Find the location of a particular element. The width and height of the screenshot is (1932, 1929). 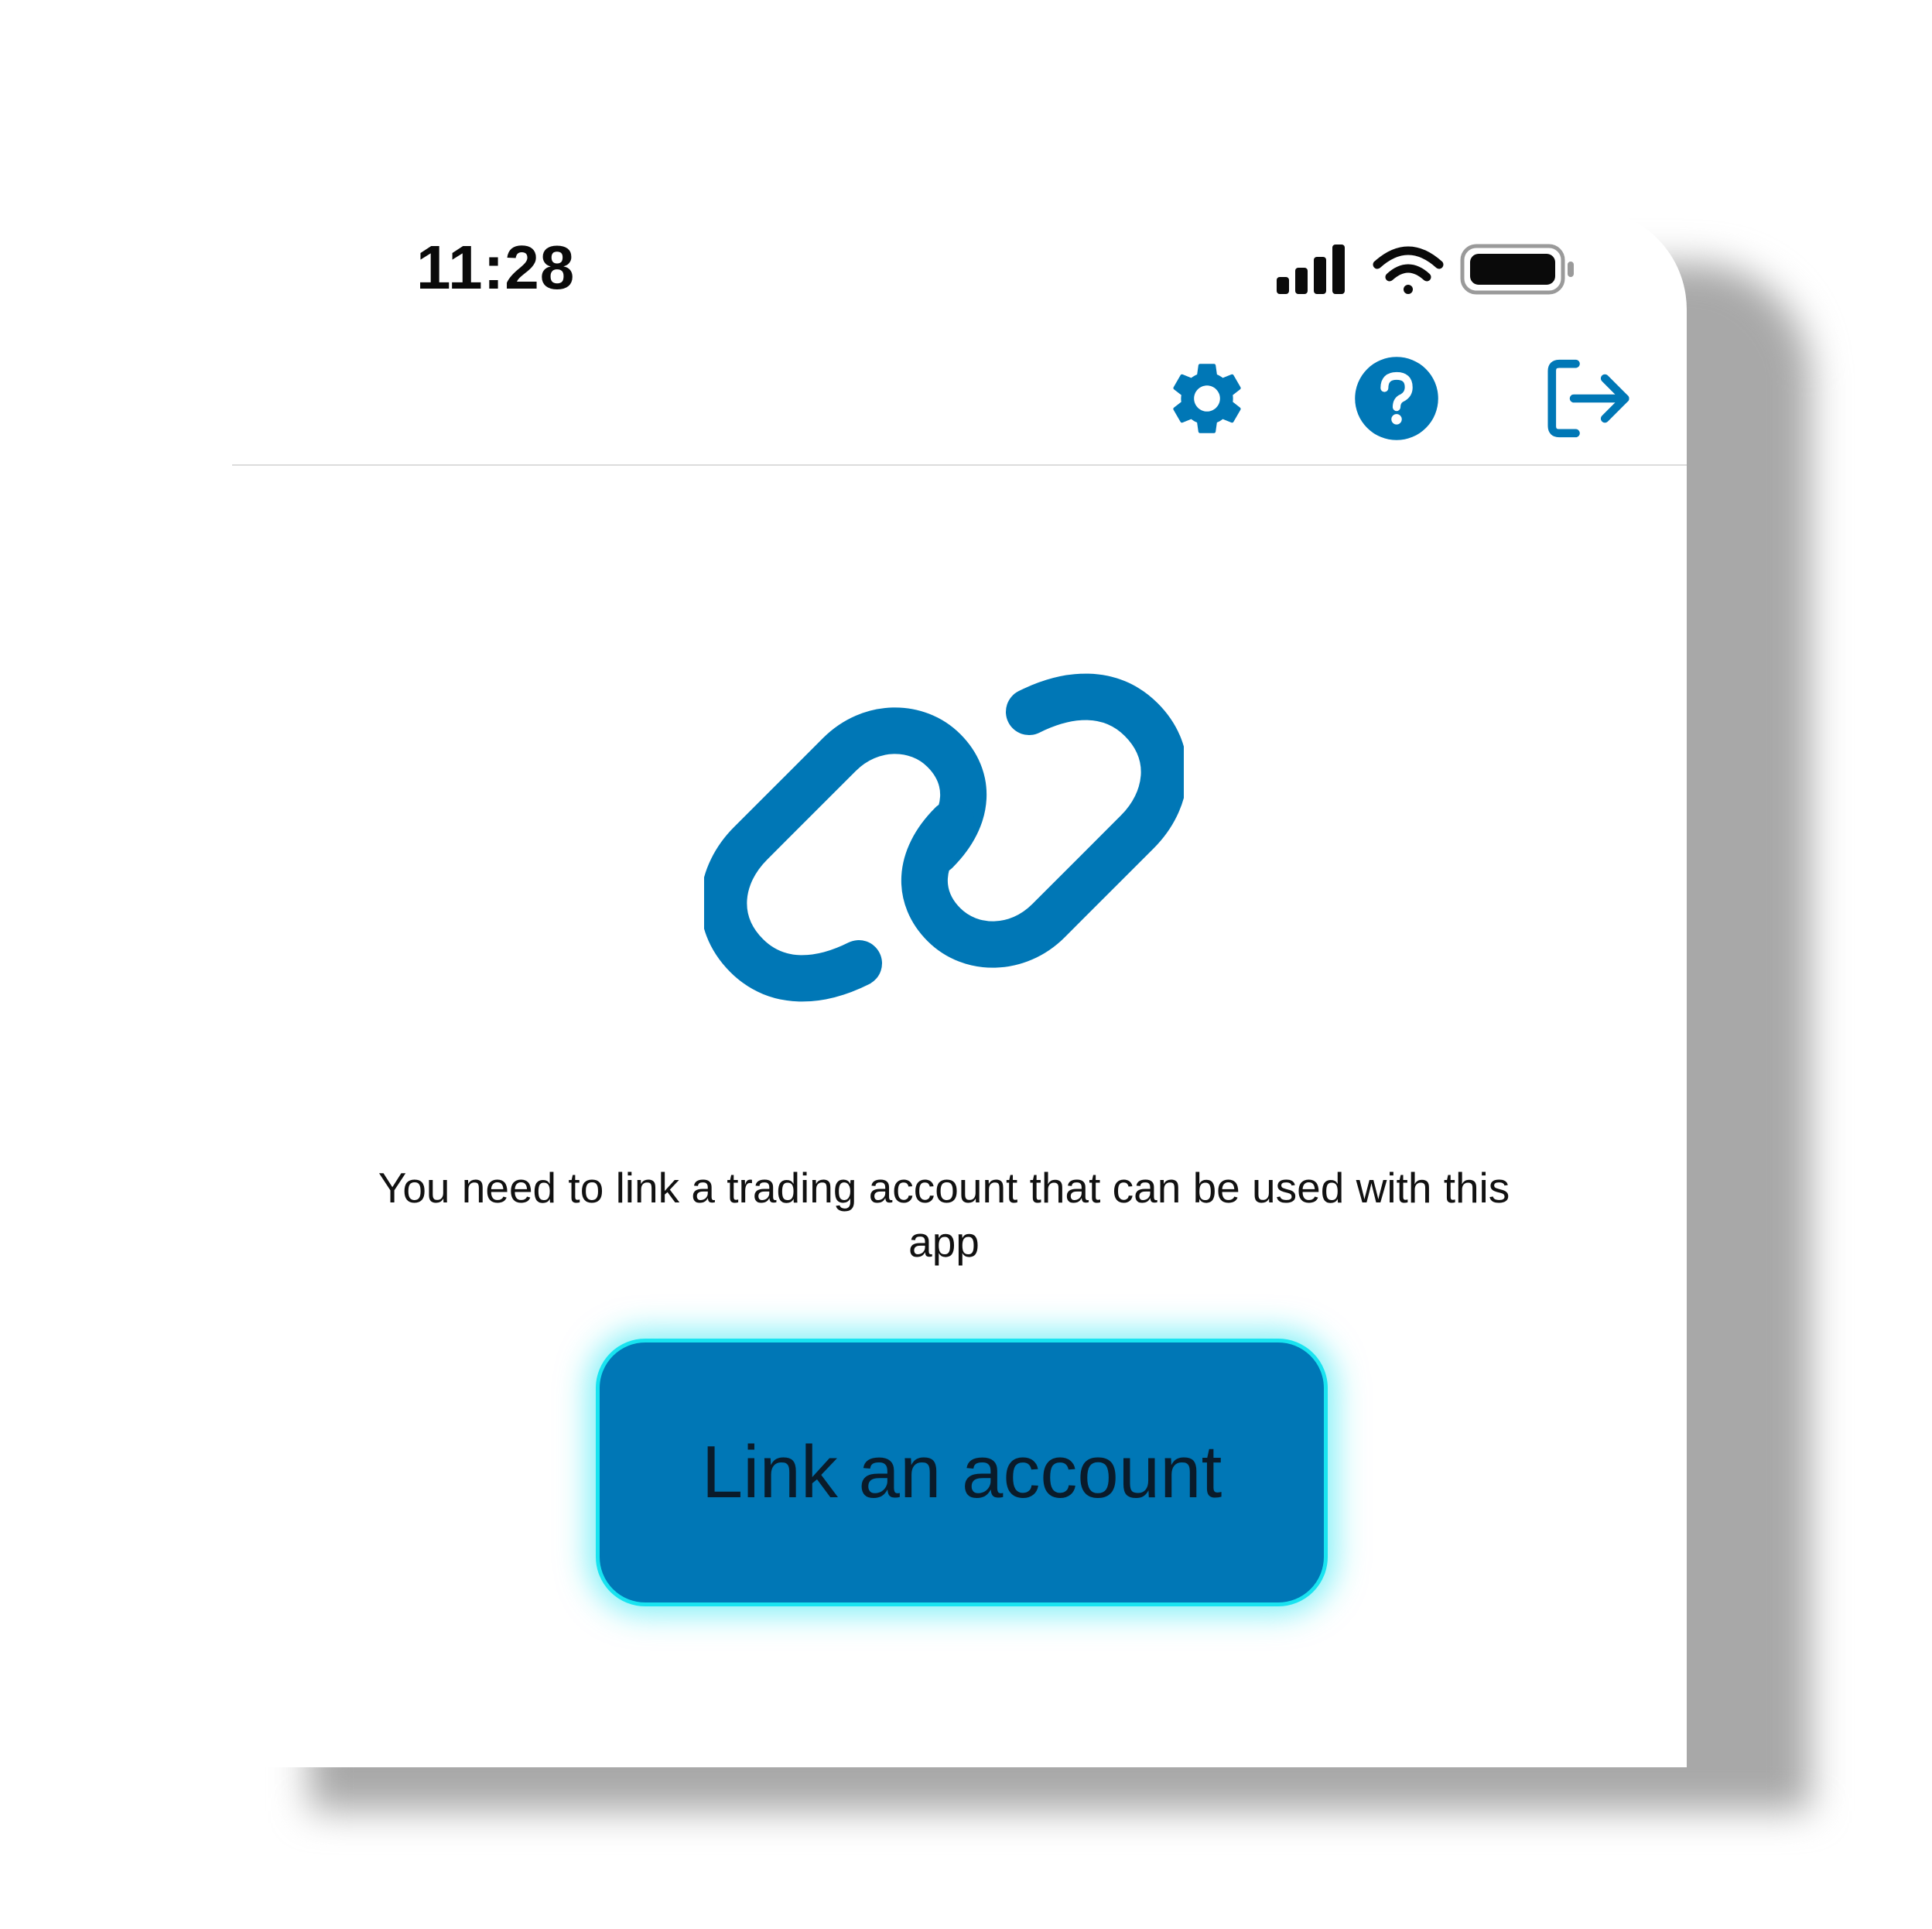

help-button is located at coordinates (1397, 398).